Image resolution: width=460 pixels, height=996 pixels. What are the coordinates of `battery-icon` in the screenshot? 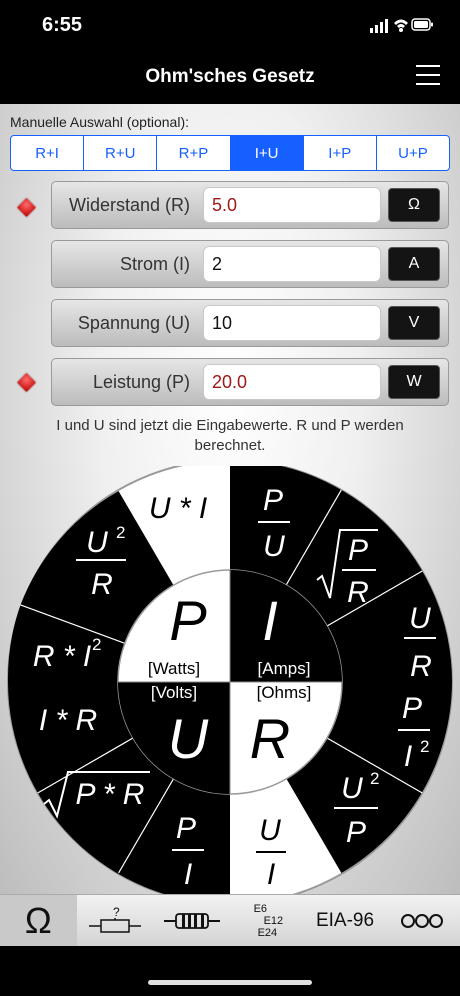 It's located at (422, 24).